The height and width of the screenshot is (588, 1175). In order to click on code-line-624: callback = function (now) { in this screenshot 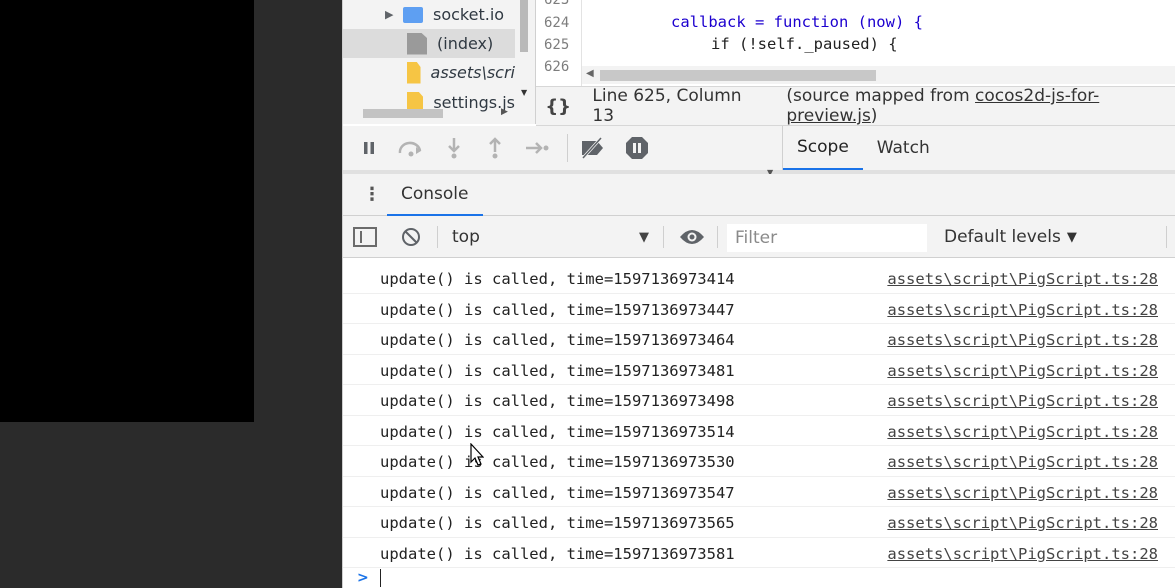, I will do `click(797, 22)`.